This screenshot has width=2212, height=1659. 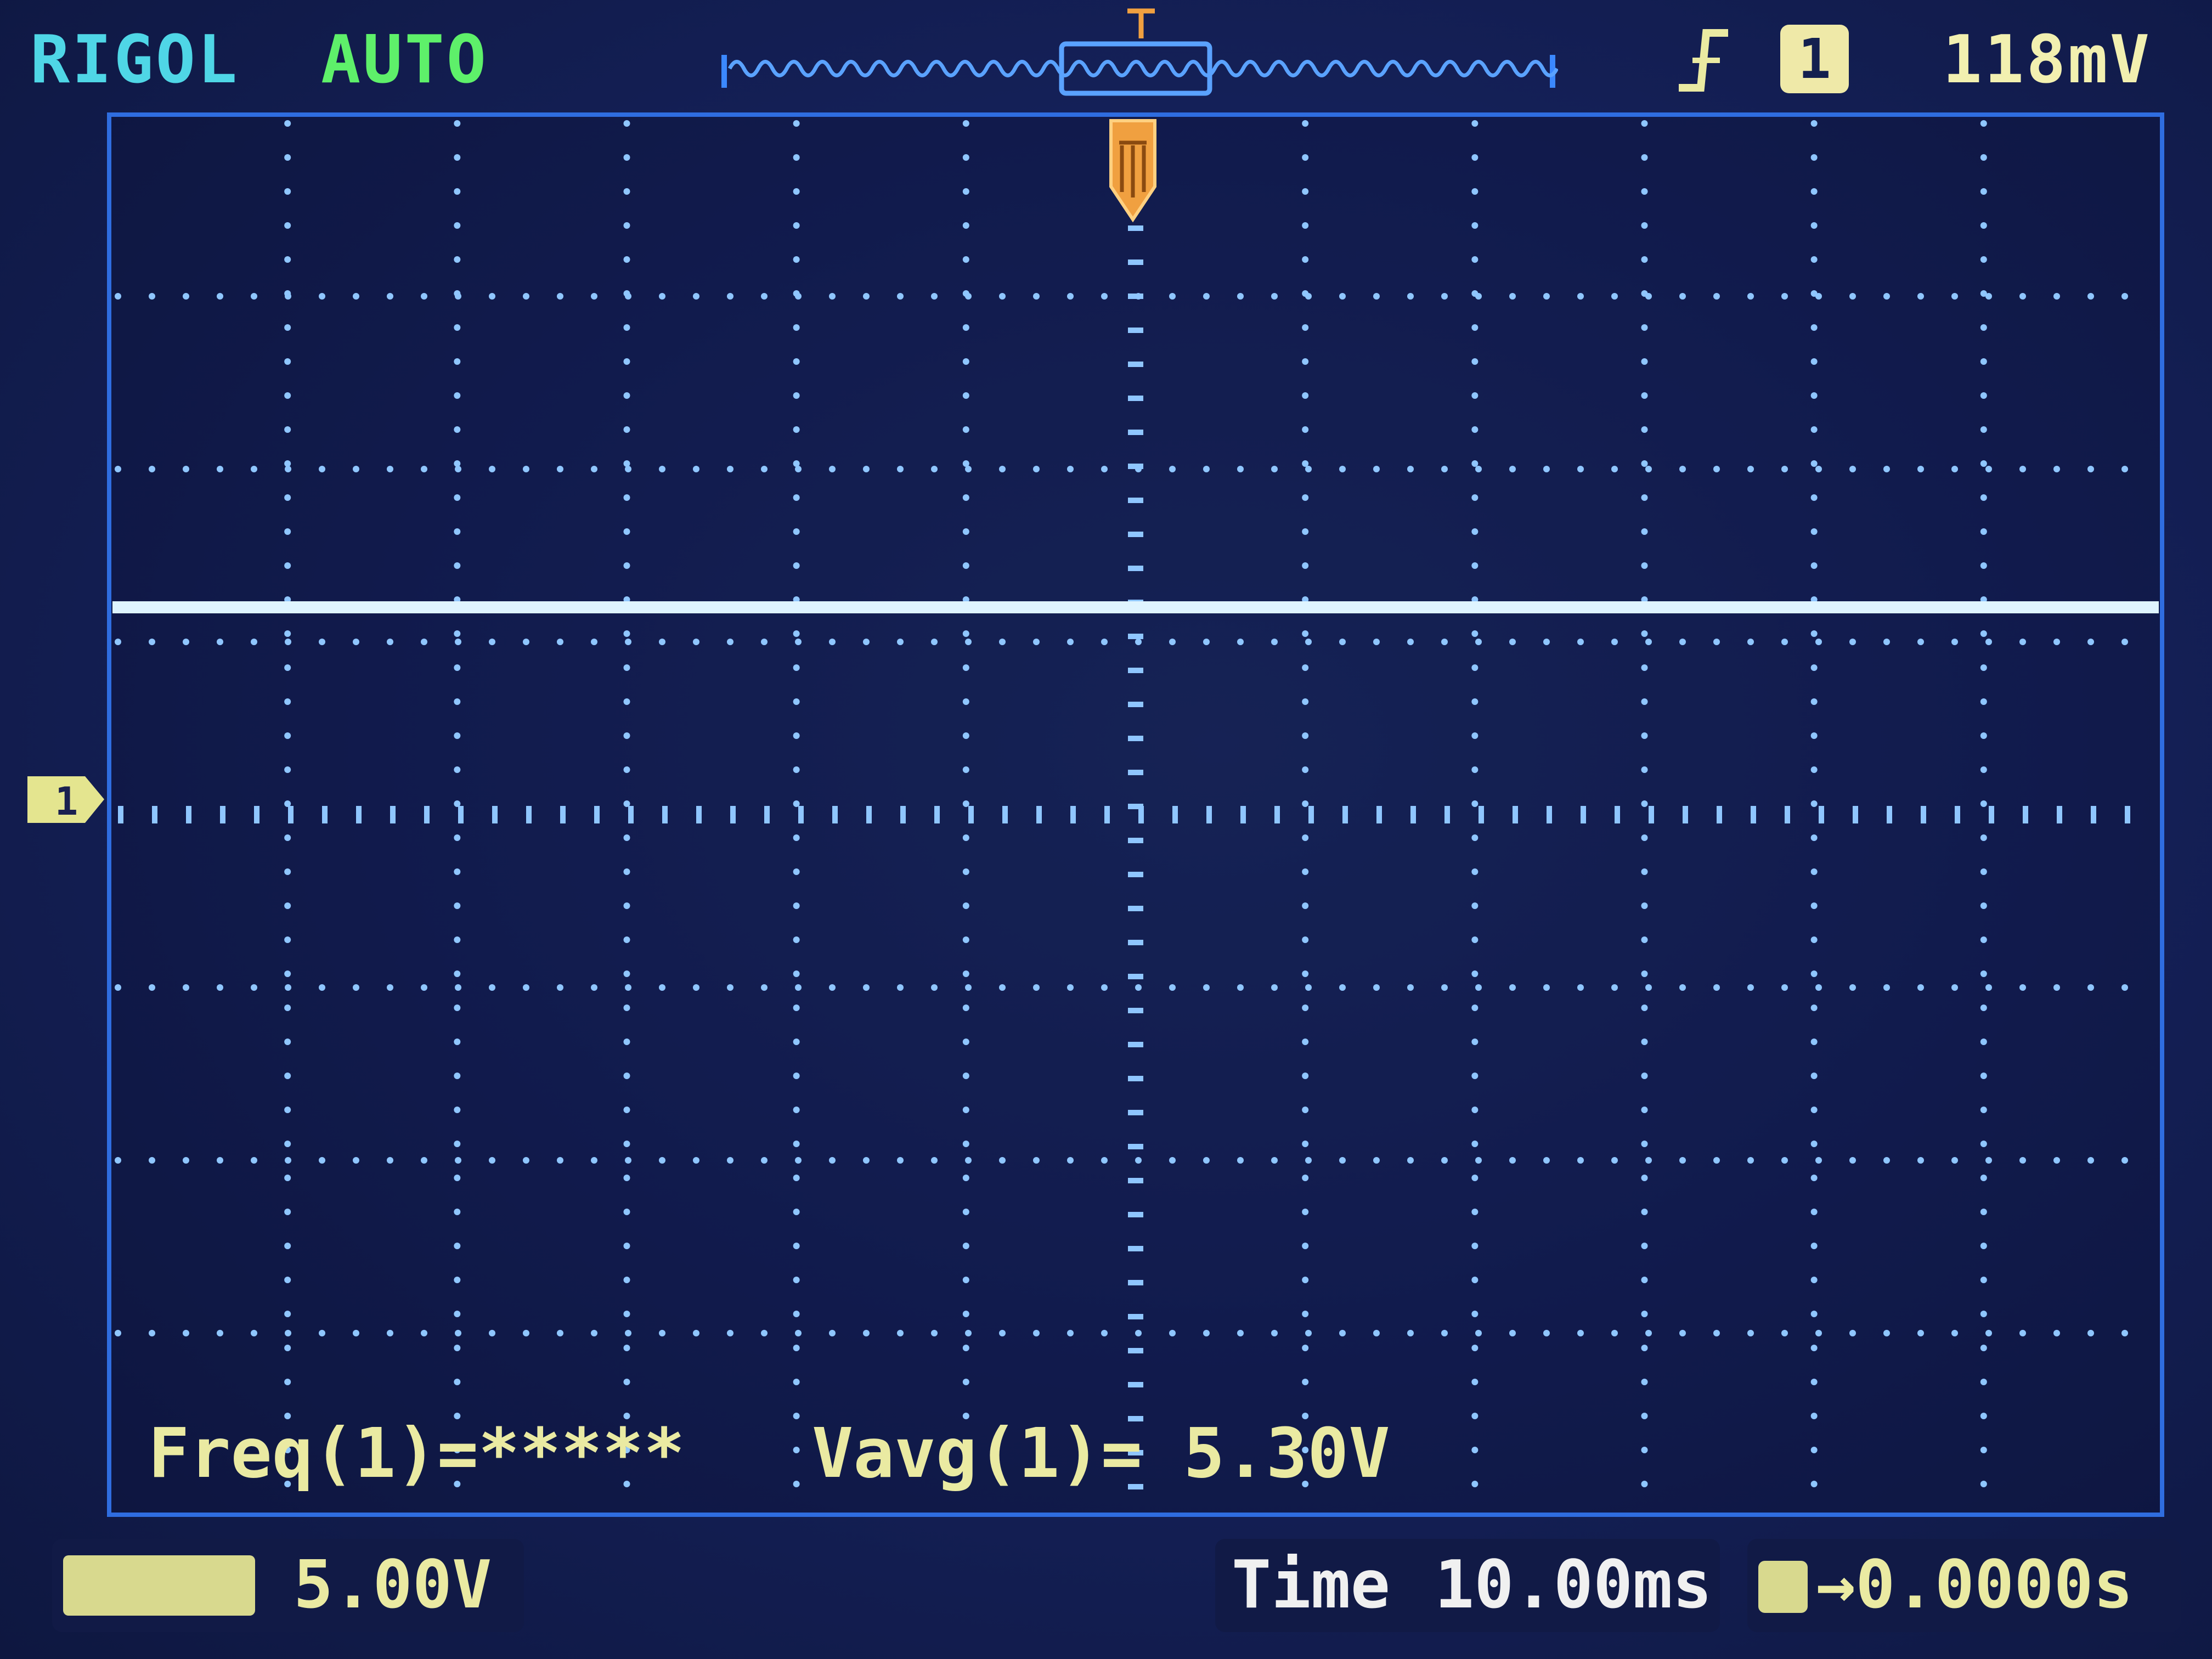 What do you see at coordinates (1101, 1453) in the screenshot?
I see `average-voltage-measurement: Vavg(1)= 5.30V` at bounding box center [1101, 1453].